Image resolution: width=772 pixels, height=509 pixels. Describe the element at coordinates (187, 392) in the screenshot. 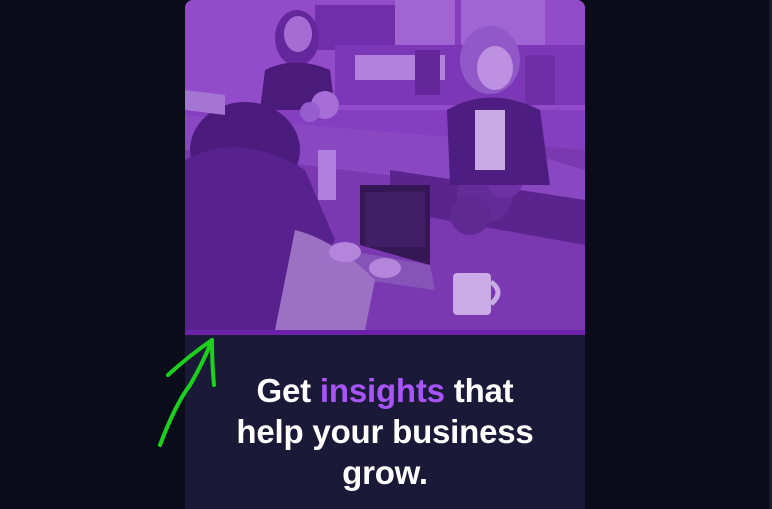

I see `arrow-up-icon` at that location.